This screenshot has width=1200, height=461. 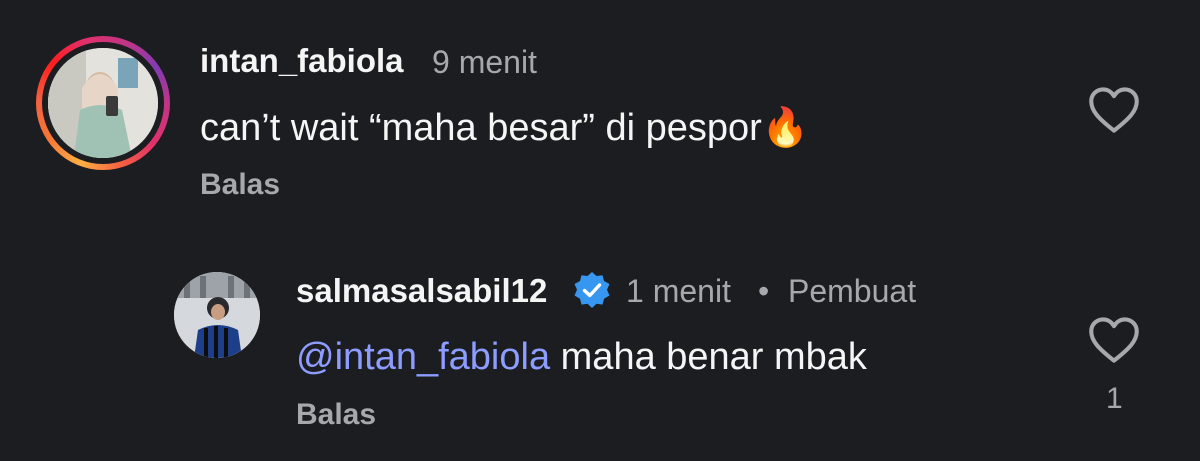 I want to click on comment-timestamp: 9 menit, so click(x=484, y=62).